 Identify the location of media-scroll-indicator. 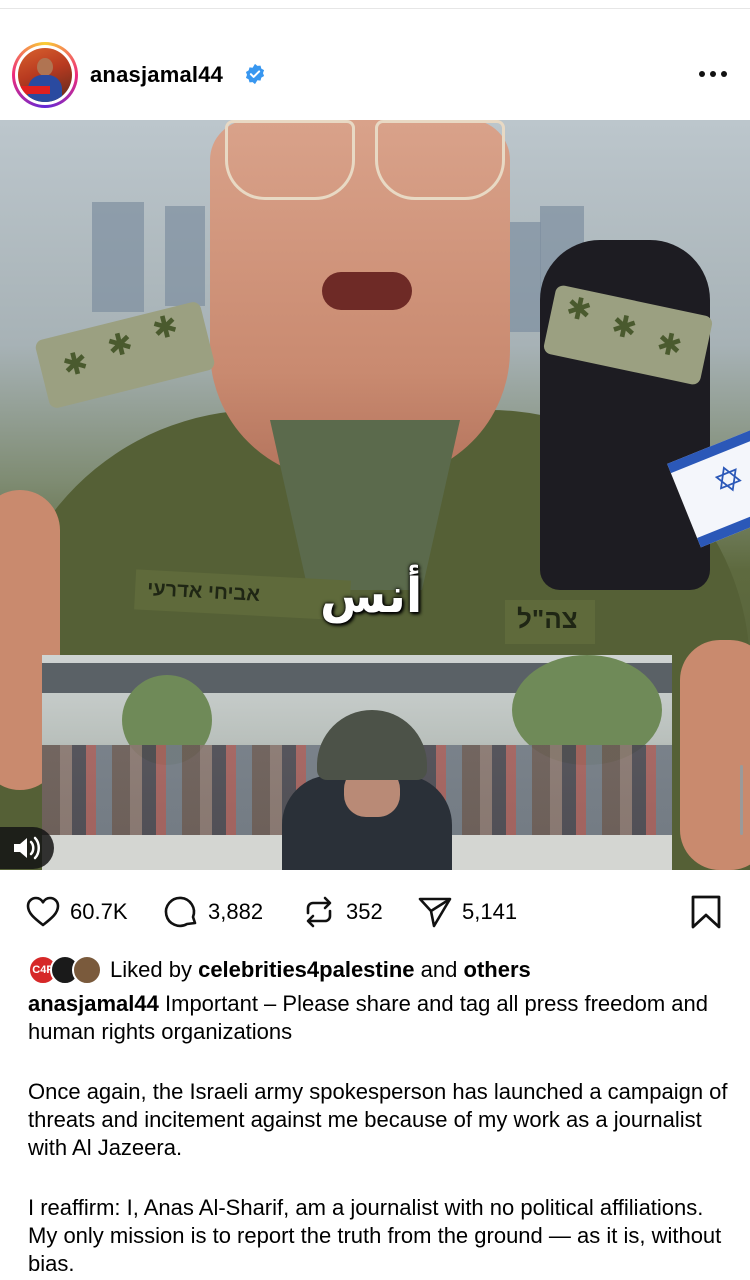
(741, 800).